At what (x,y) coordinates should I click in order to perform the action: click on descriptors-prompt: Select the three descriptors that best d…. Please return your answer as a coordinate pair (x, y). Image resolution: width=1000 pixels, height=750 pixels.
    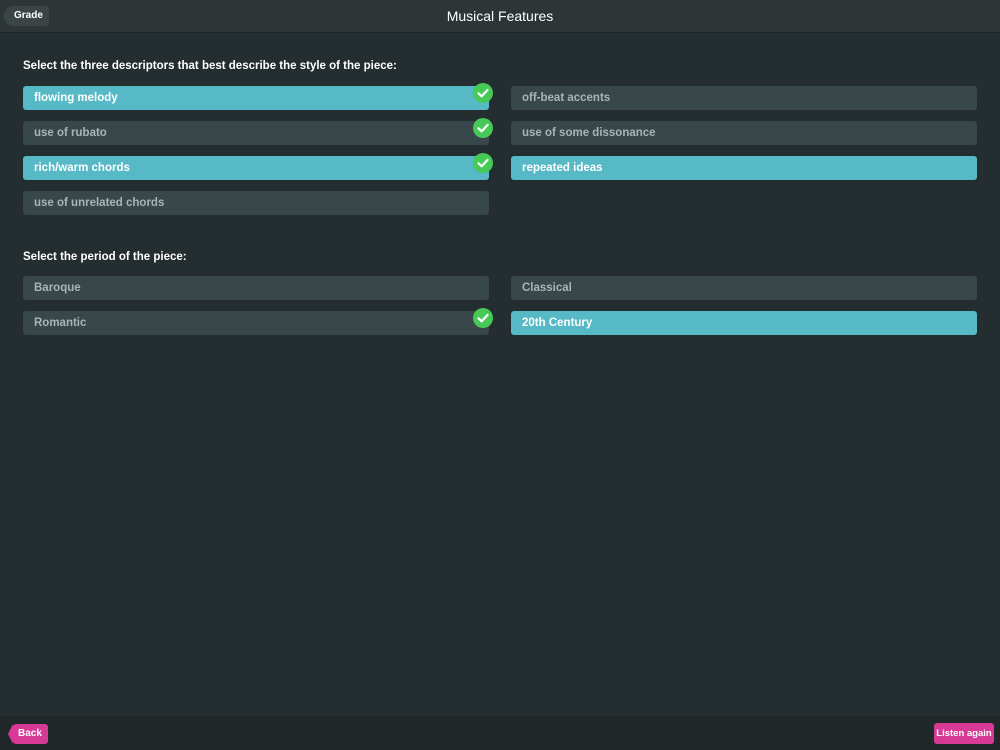
    Looking at the image, I should click on (210, 66).